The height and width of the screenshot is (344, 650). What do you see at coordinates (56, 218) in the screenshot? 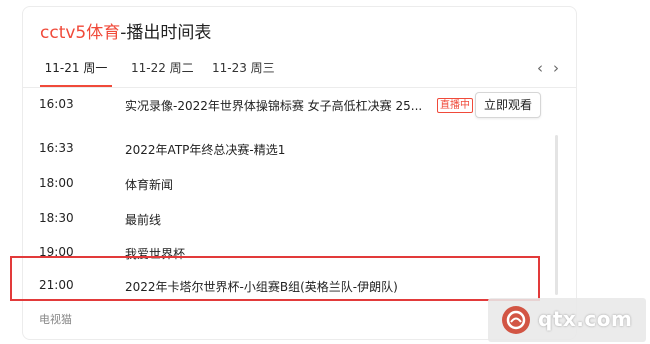
I see `program-time: 18:30` at bounding box center [56, 218].